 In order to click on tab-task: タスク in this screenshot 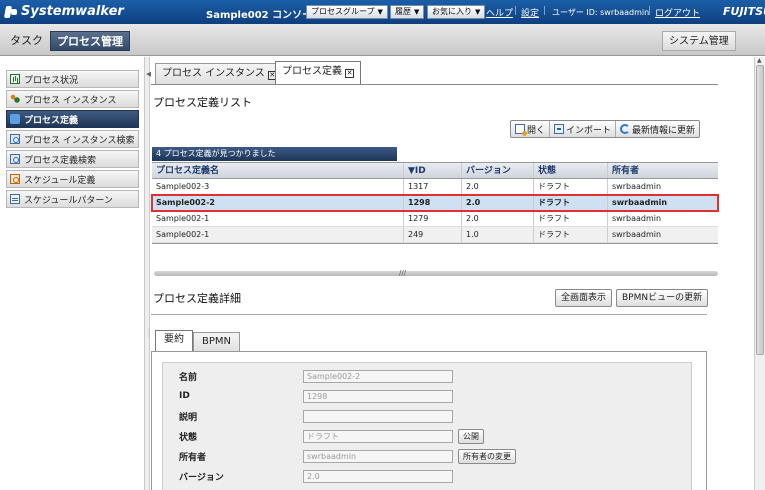, I will do `click(26, 41)`.